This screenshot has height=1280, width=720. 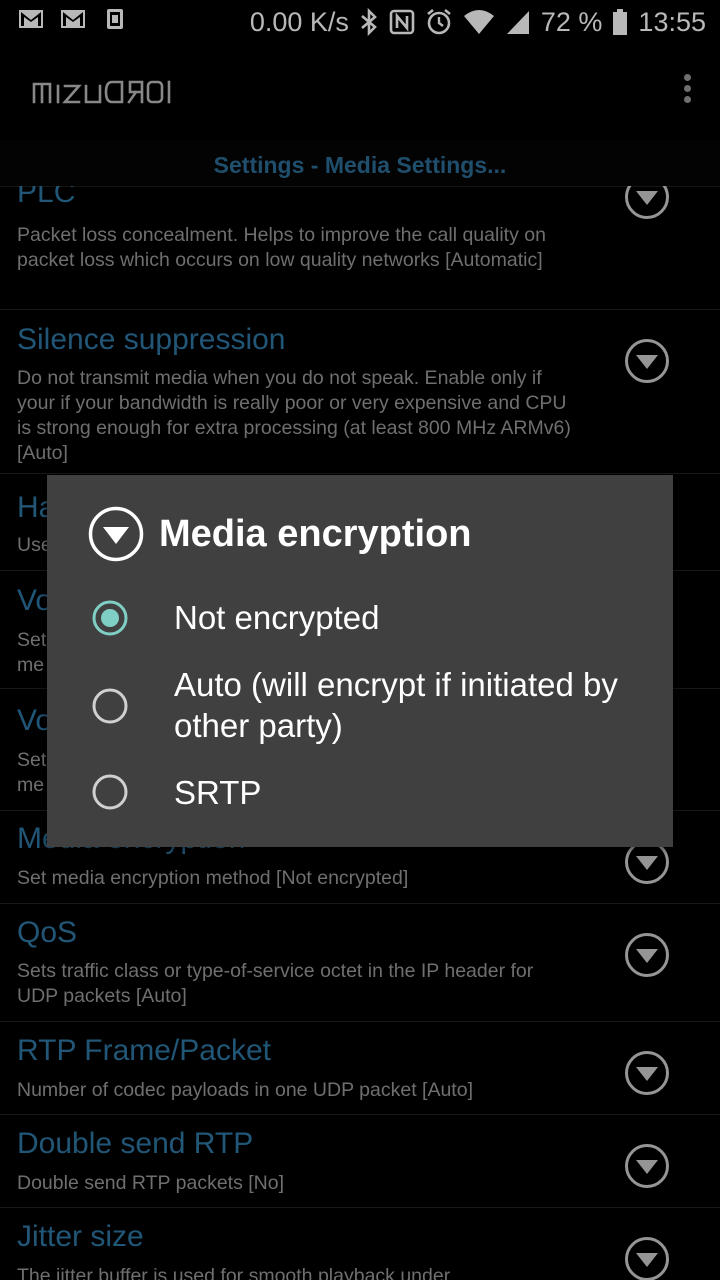 What do you see at coordinates (517, 22) in the screenshot?
I see `signal-icon` at bounding box center [517, 22].